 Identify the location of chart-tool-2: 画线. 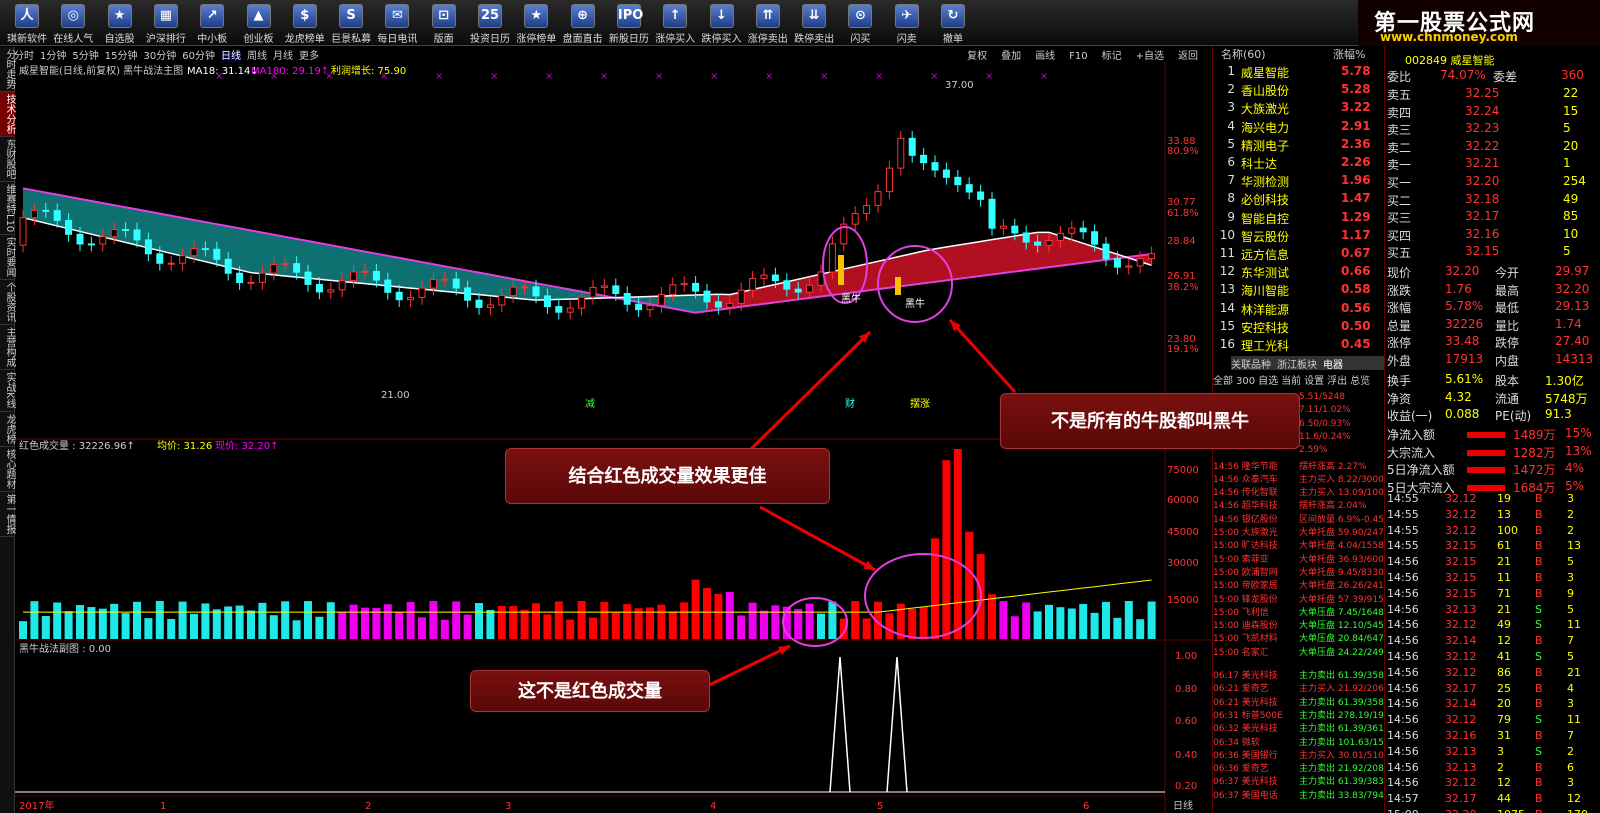
(1045, 56).